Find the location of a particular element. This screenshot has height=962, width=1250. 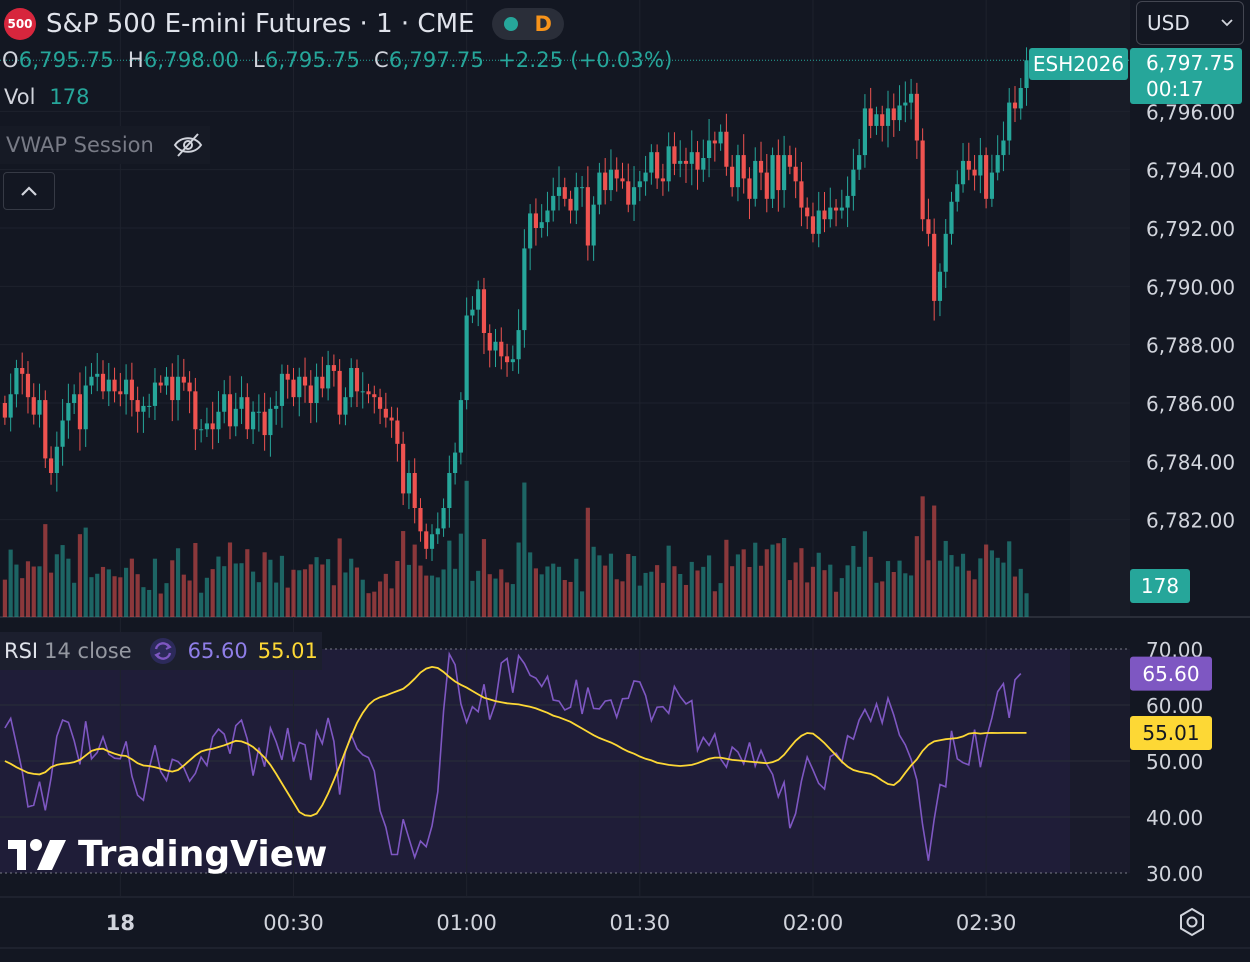

collapse-legend-button is located at coordinates (29, 191).